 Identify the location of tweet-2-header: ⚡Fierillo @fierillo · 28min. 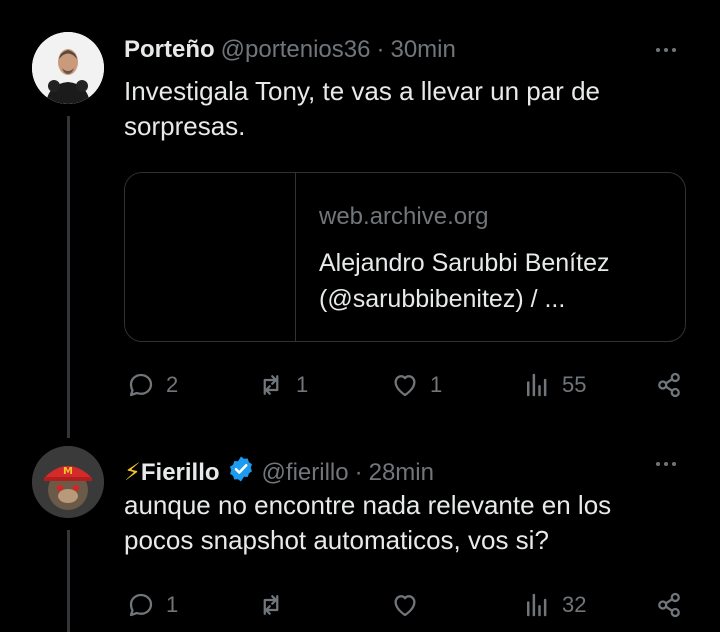
(279, 468).